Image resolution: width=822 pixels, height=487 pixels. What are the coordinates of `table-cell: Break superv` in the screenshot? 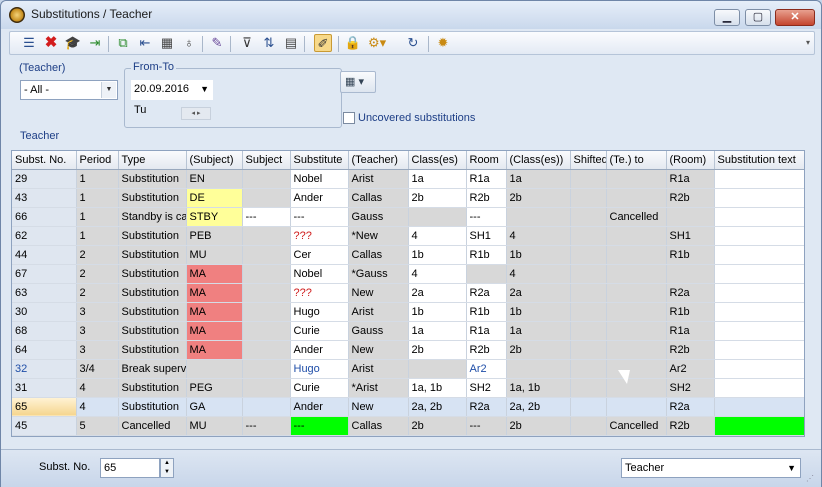 It's located at (152, 369).